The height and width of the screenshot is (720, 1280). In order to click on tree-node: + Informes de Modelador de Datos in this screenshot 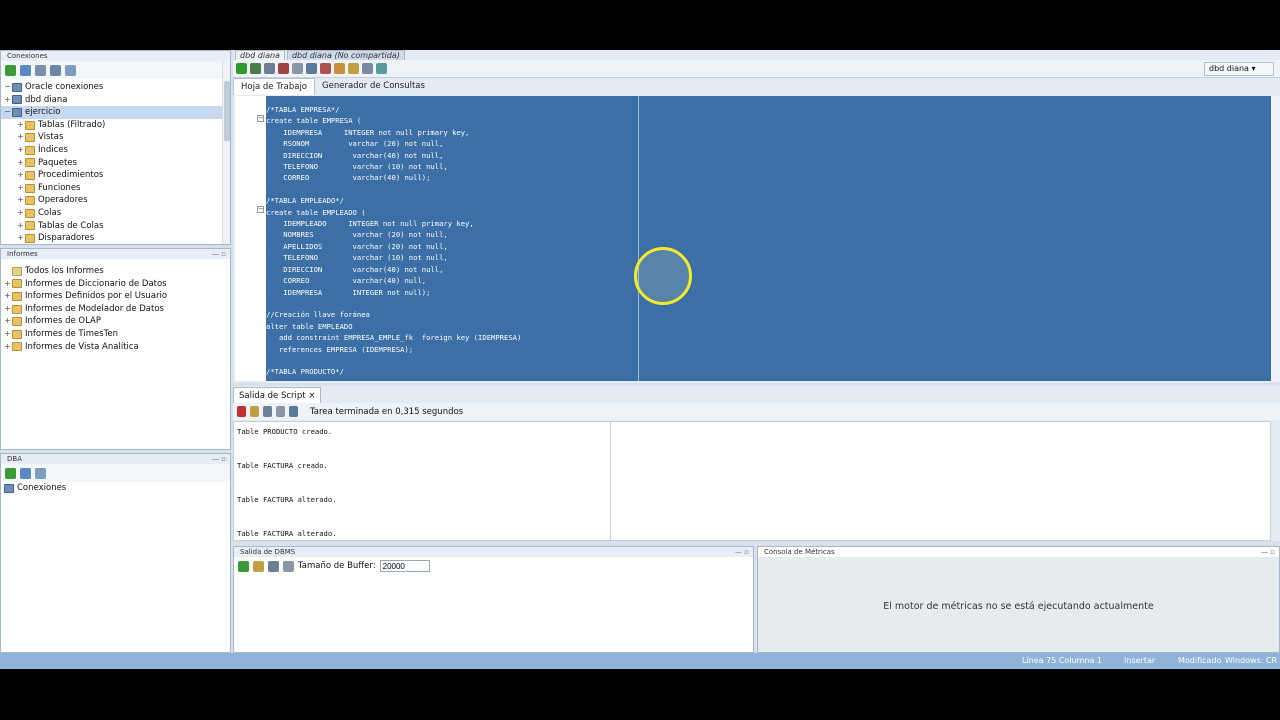, I will do `click(115, 309)`.